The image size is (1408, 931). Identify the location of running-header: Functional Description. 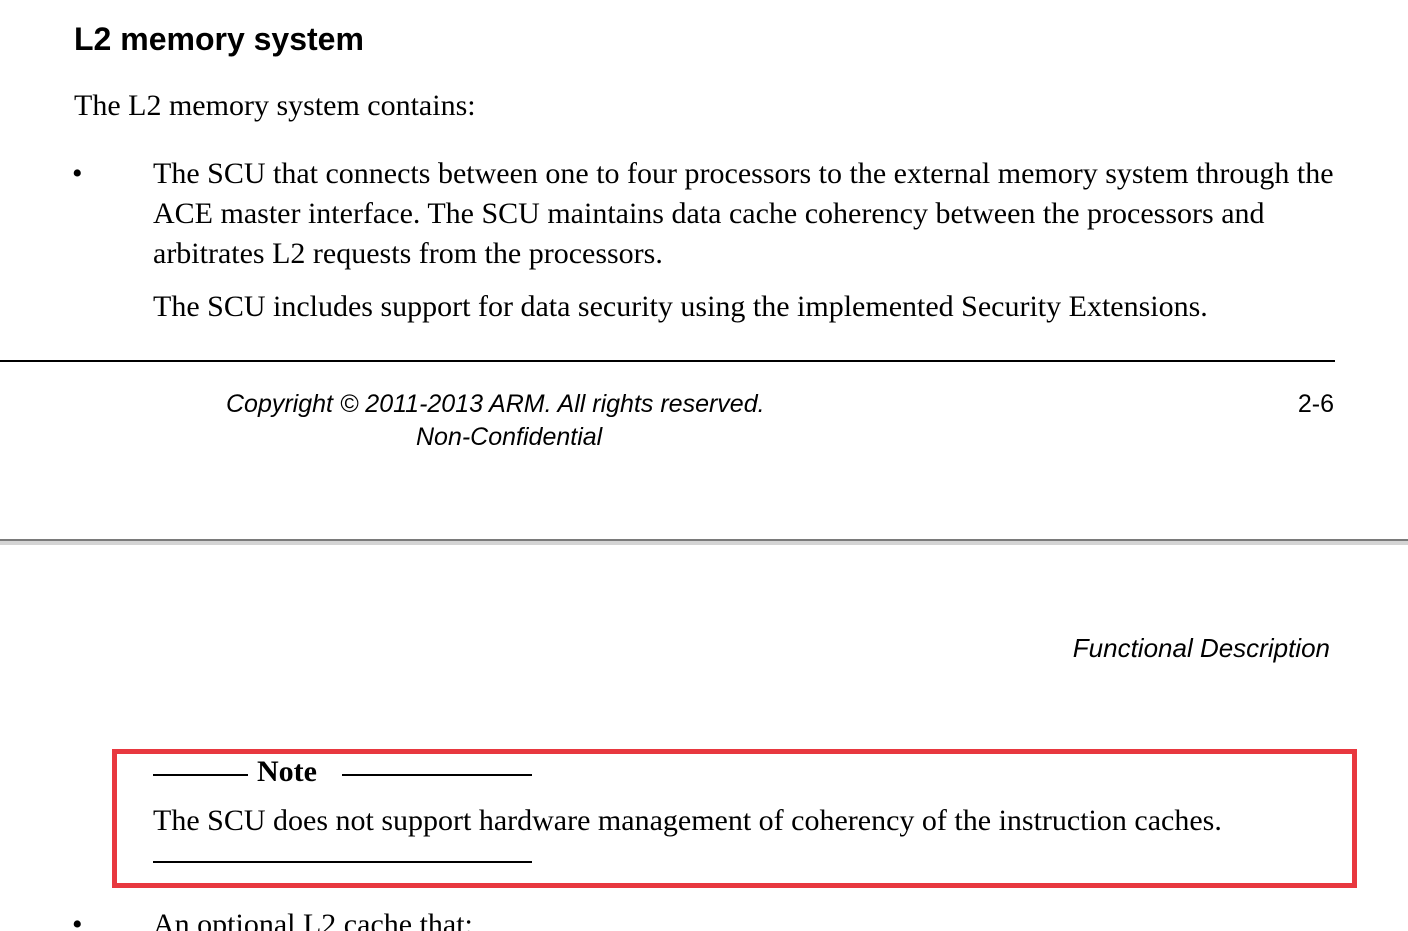
(1201, 648).